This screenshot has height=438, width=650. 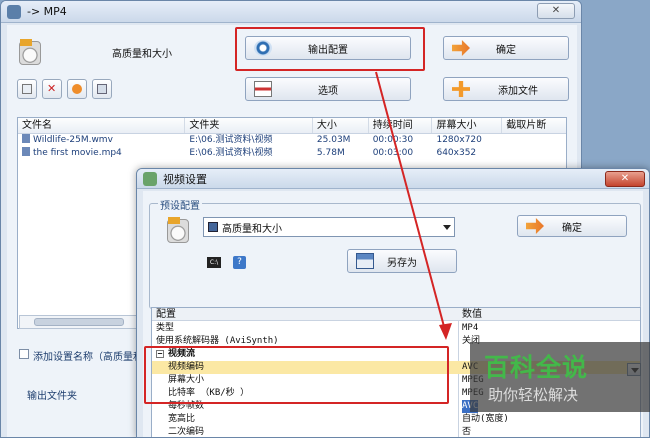 I want to click on arrow-head, so click(x=445, y=331).